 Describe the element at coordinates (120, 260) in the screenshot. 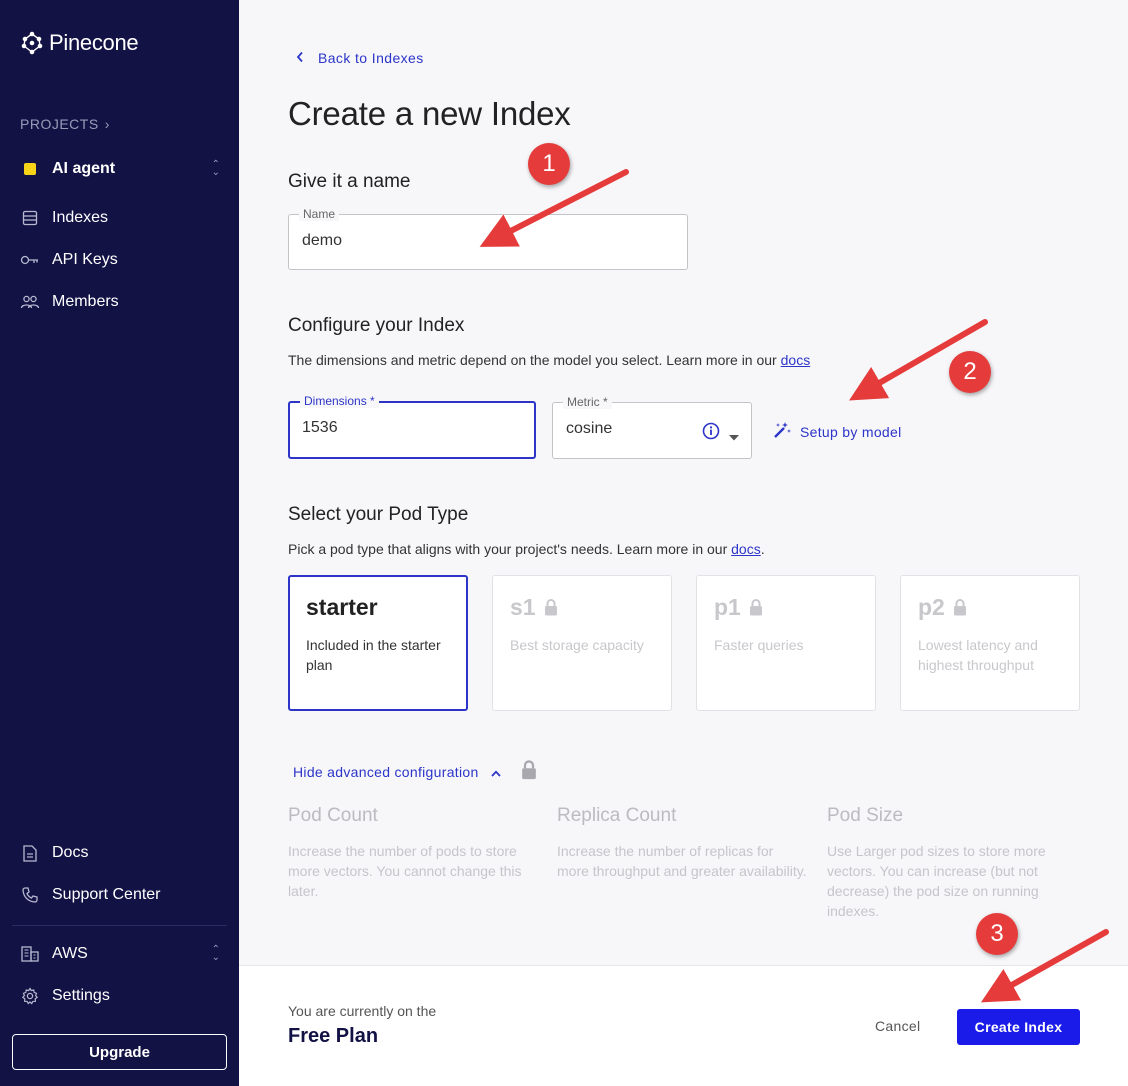

I see `sidebar-item-api-keys: API Keys` at that location.